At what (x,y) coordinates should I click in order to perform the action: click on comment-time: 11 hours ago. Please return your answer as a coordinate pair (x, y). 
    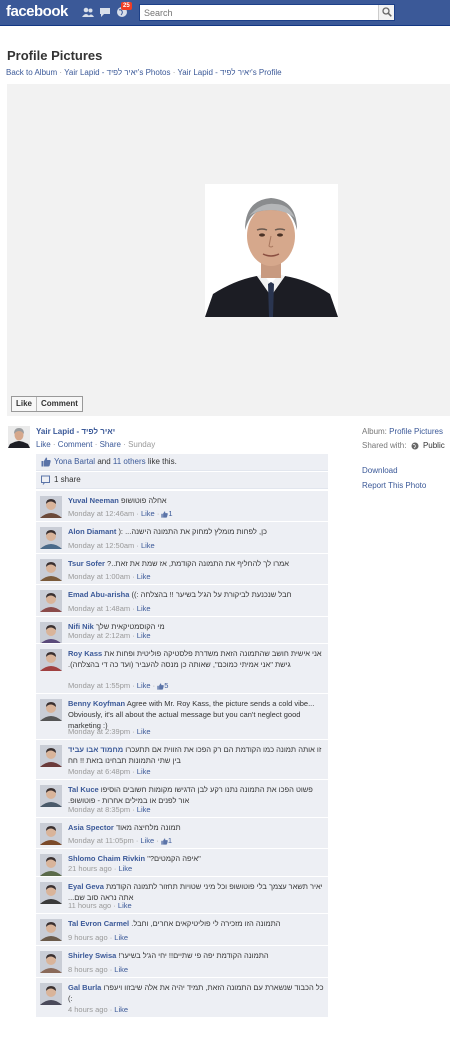
    Looking at the image, I should click on (89, 905).